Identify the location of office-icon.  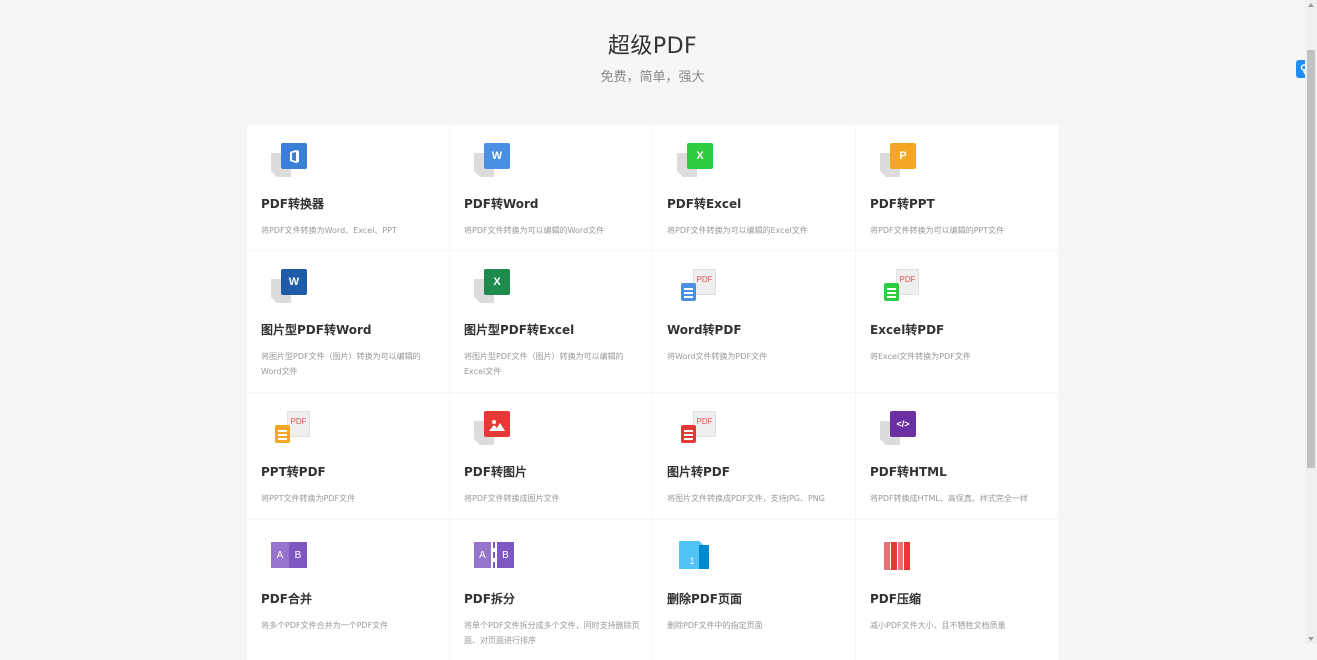
(291, 163).